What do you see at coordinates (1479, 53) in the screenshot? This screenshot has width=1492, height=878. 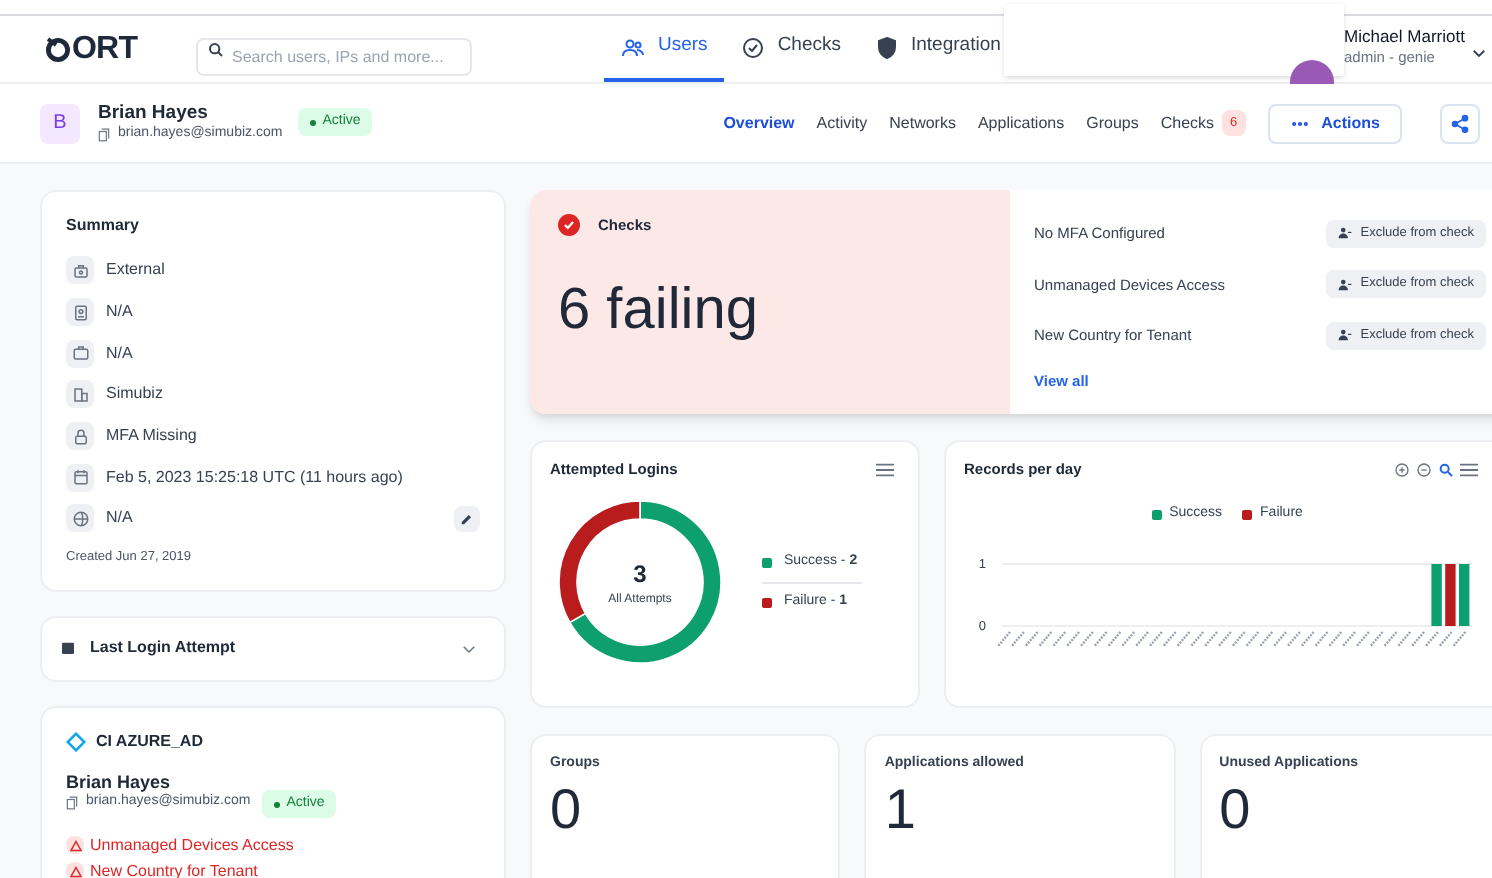 I see `chevron-down-icon` at bounding box center [1479, 53].